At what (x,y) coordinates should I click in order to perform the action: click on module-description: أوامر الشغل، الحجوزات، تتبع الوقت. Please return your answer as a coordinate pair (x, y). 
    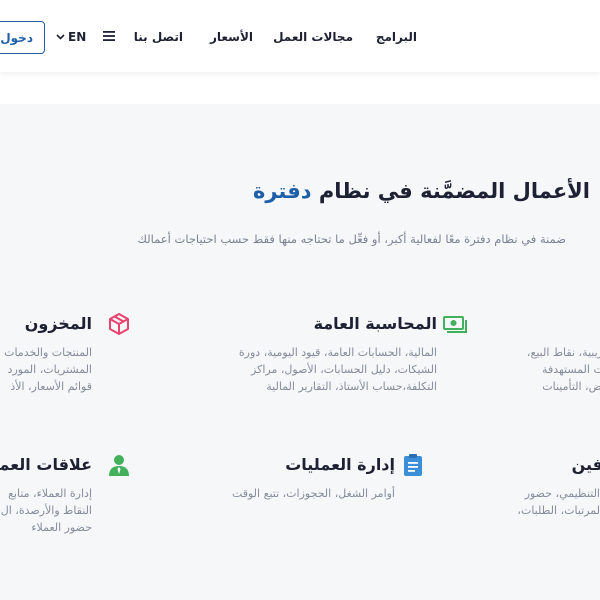
    Looking at the image, I should click on (285, 493).